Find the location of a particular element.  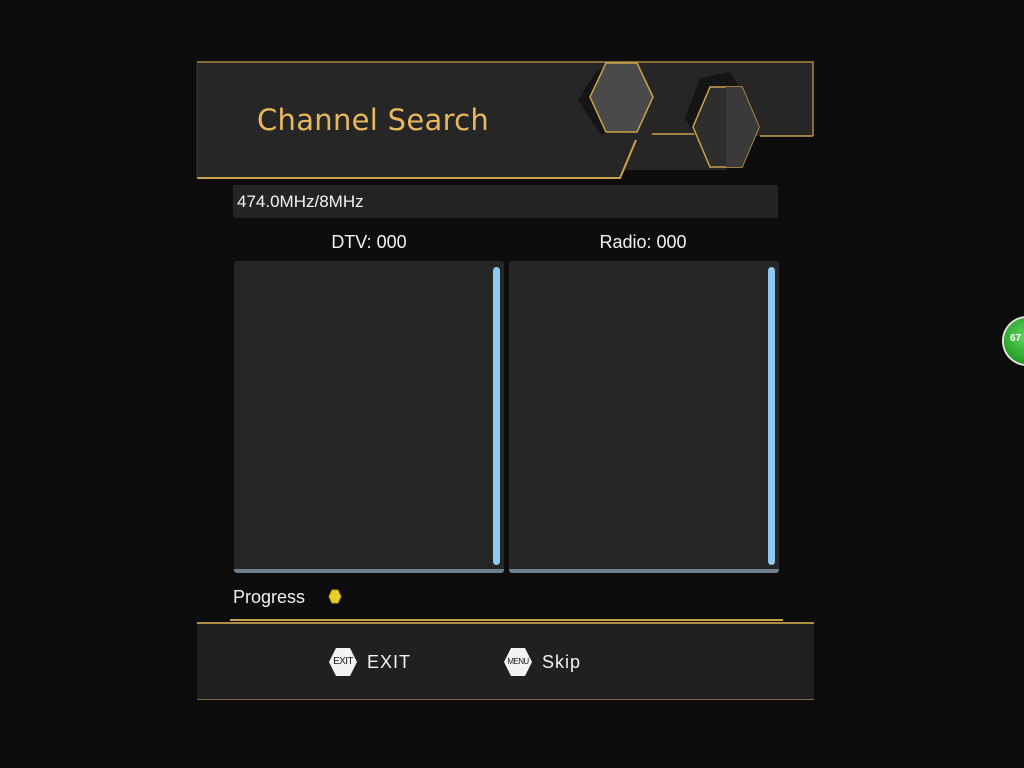

skip-button: MENU Skip is located at coordinates (542, 662).